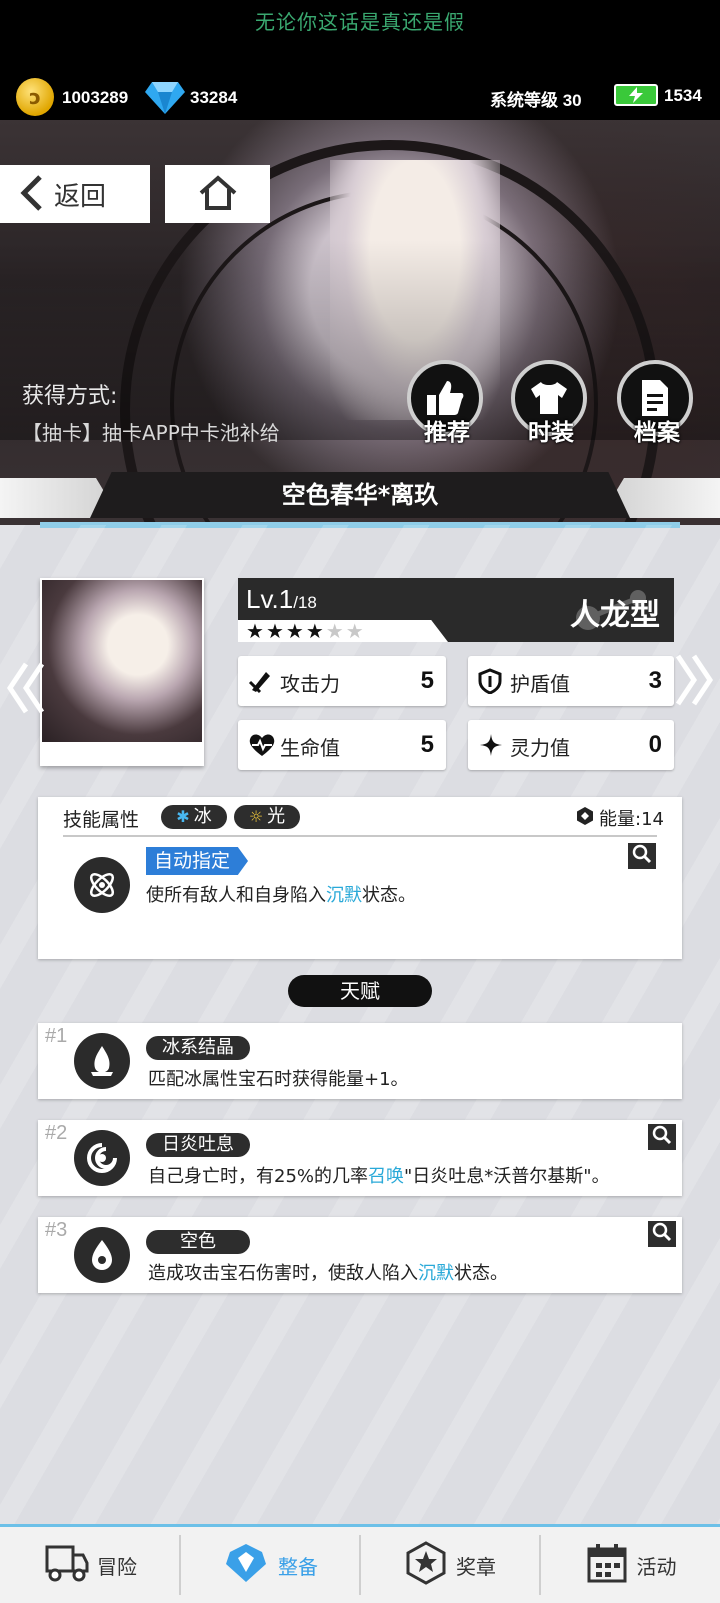  I want to click on stat-spirit: 灵力值 0, so click(571, 745).